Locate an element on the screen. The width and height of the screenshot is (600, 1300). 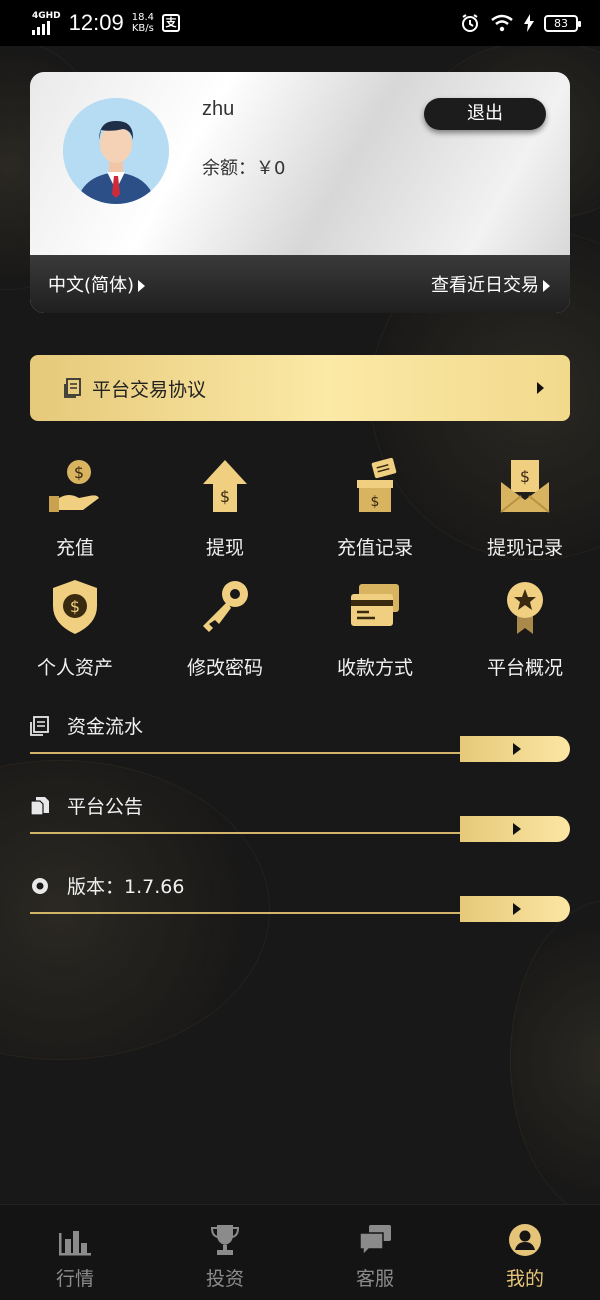
grid-item-withdraw: $ 提现 is located at coordinates (225, 508).